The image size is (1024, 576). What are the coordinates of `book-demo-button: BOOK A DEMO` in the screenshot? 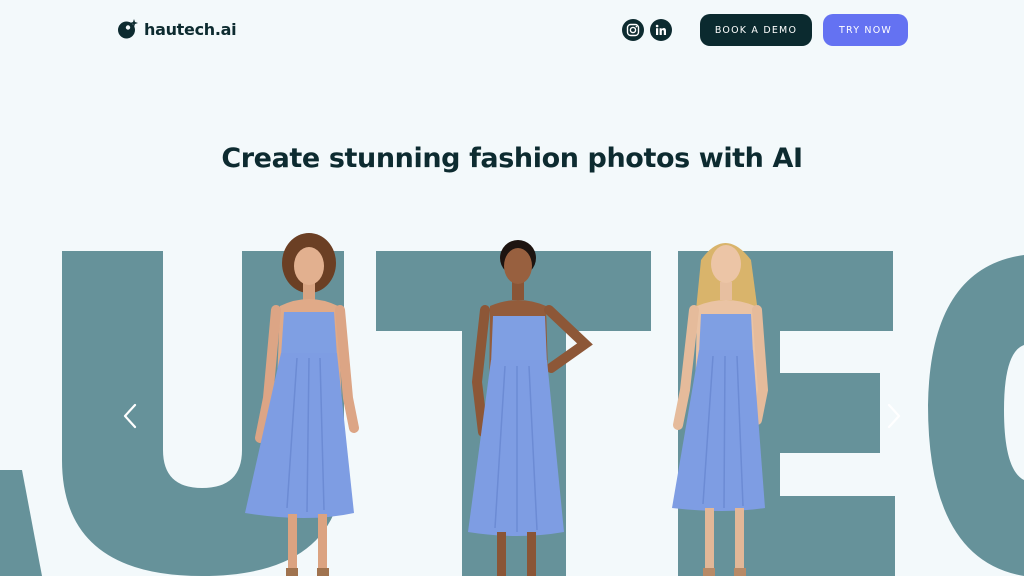 It's located at (756, 30).